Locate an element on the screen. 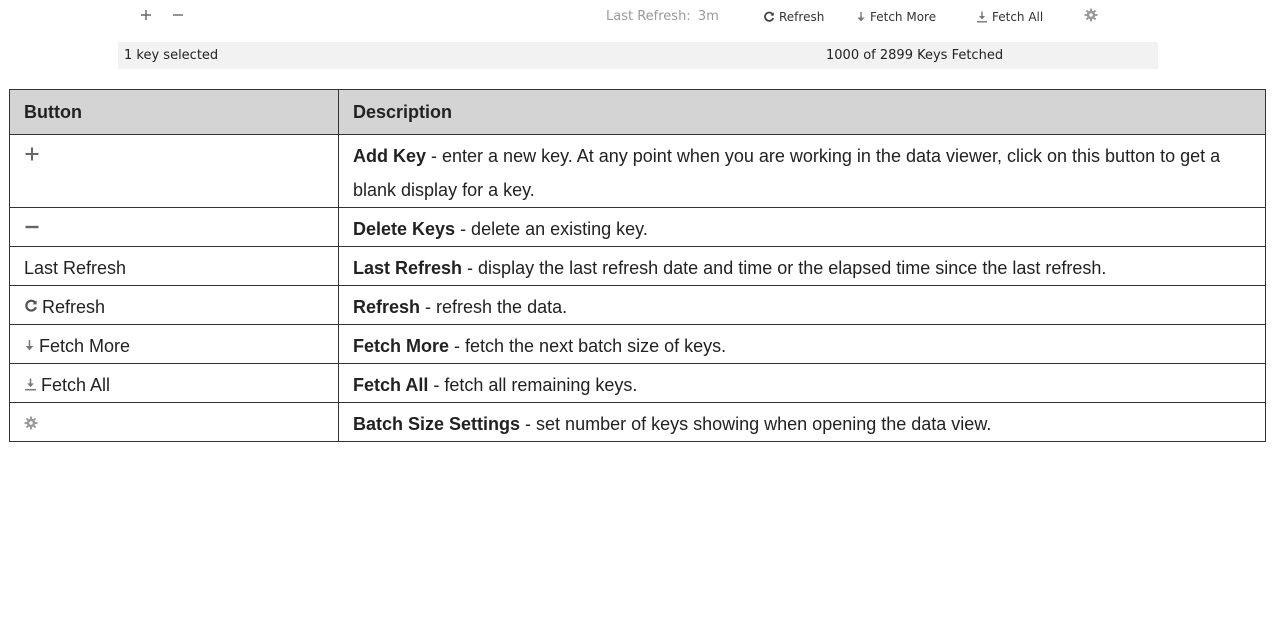  fetch-more-label: Fetch More is located at coordinates (903, 17).